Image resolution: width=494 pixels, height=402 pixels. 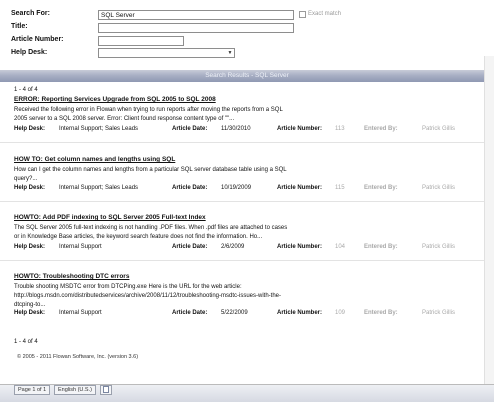 What do you see at coordinates (340, 247) in the screenshot?
I see `article-number-value: 104` at bounding box center [340, 247].